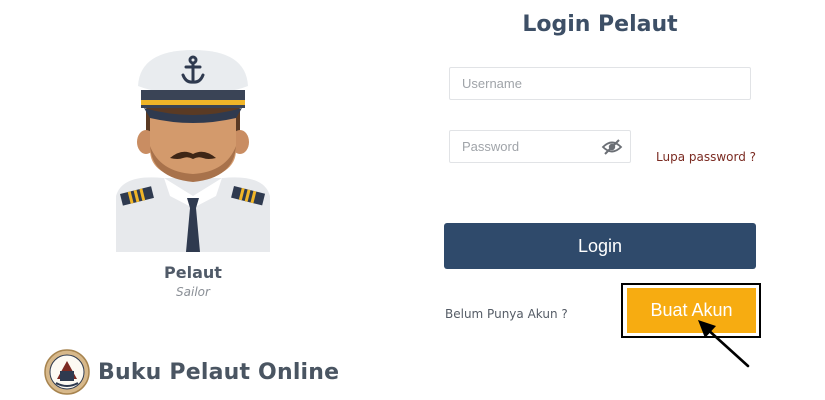 The height and width of the screenshot is (400, 825). Describe the element at coordinates (600, 83) in the screenshot. I see `username-input` at that location.